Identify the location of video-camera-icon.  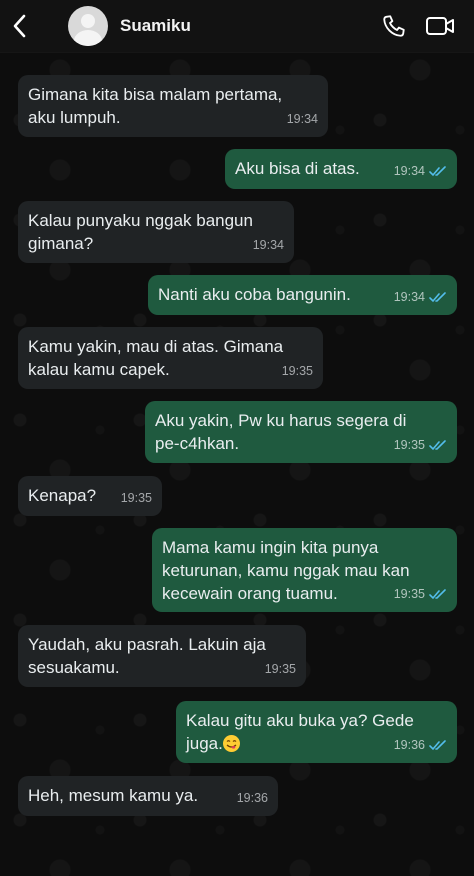
(440, 26).